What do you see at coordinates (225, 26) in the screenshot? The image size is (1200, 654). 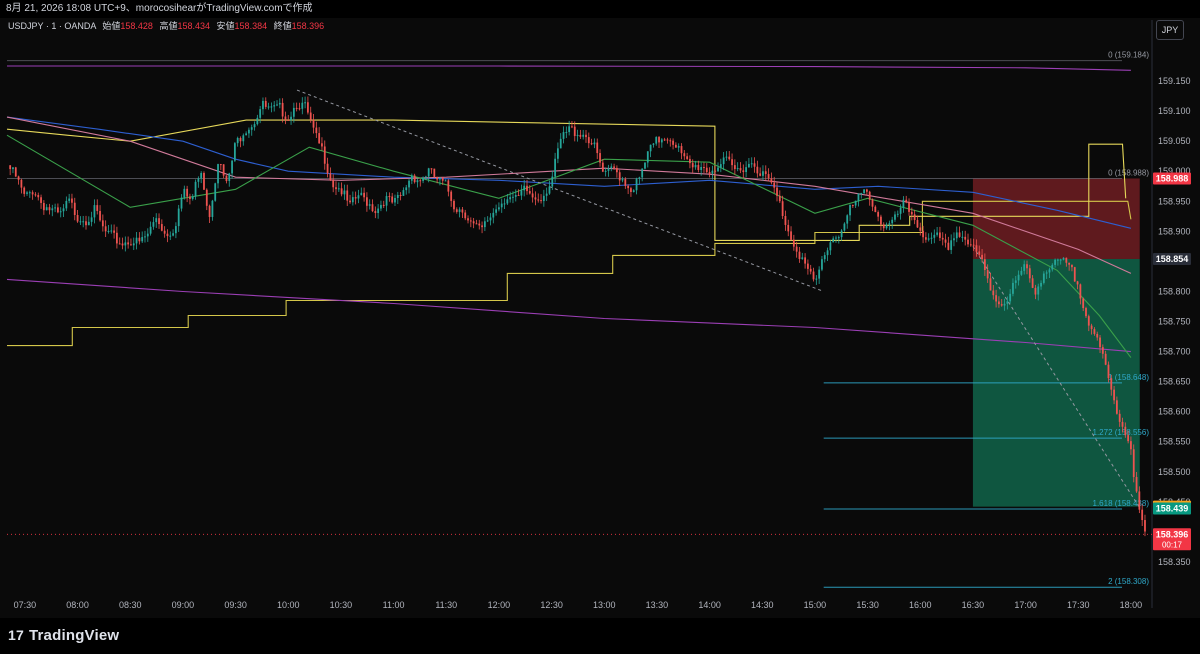 I see `low-label: 安値` at bounding box center [225, 26].